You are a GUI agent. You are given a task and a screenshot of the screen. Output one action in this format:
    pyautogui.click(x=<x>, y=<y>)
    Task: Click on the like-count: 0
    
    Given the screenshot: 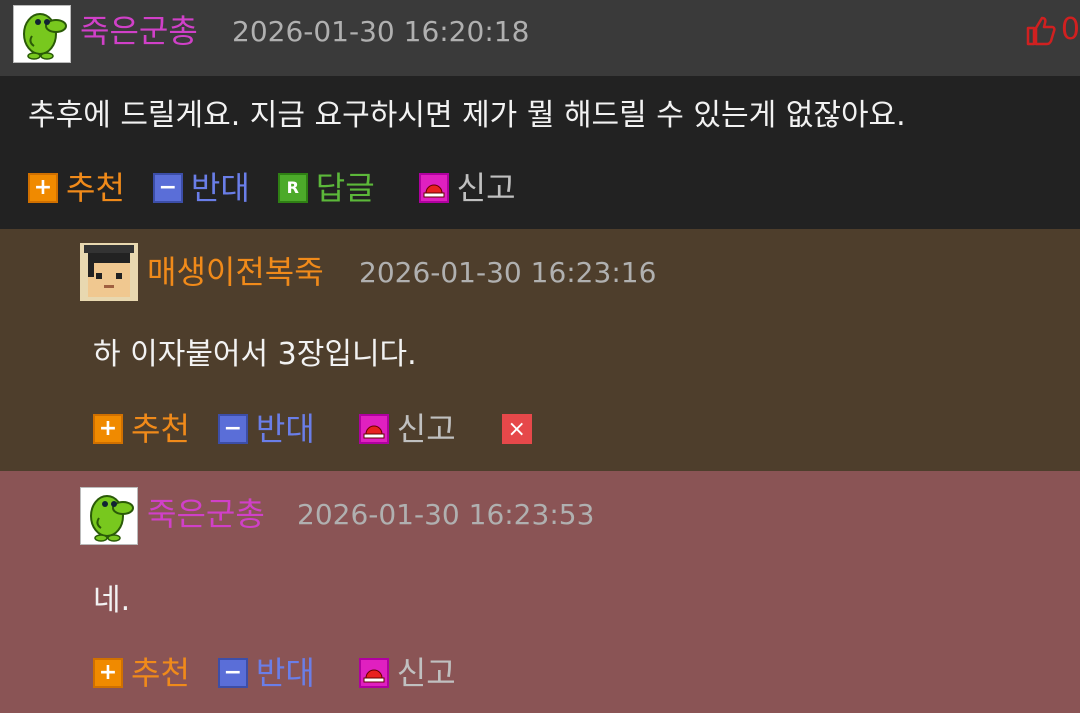 What is the action you would take?
    pyautogui.click(x=1070, y=29)
    